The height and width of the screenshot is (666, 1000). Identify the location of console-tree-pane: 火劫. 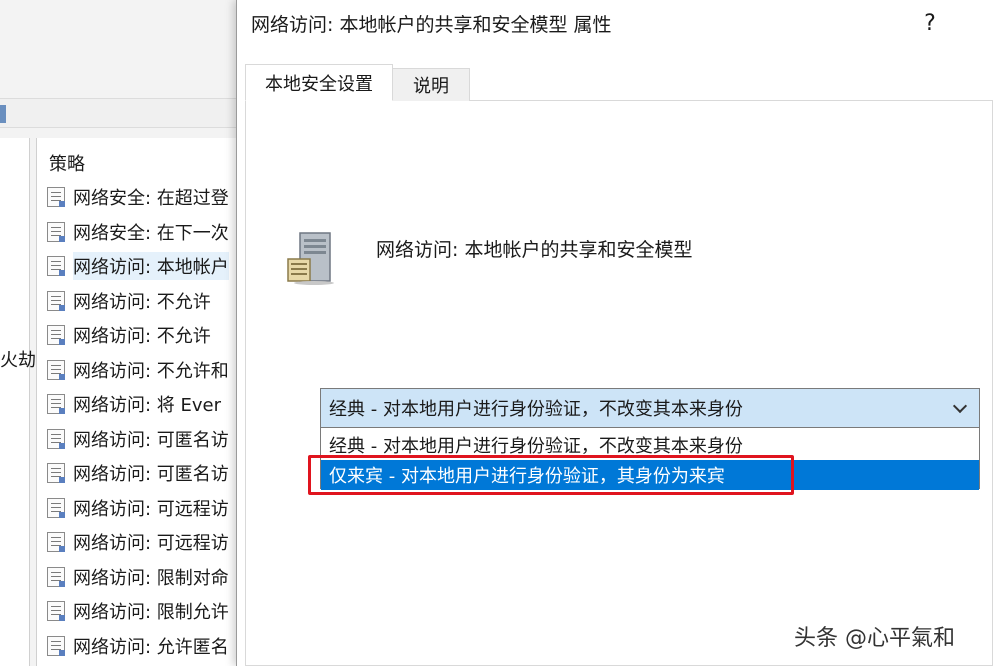
(18, 402).